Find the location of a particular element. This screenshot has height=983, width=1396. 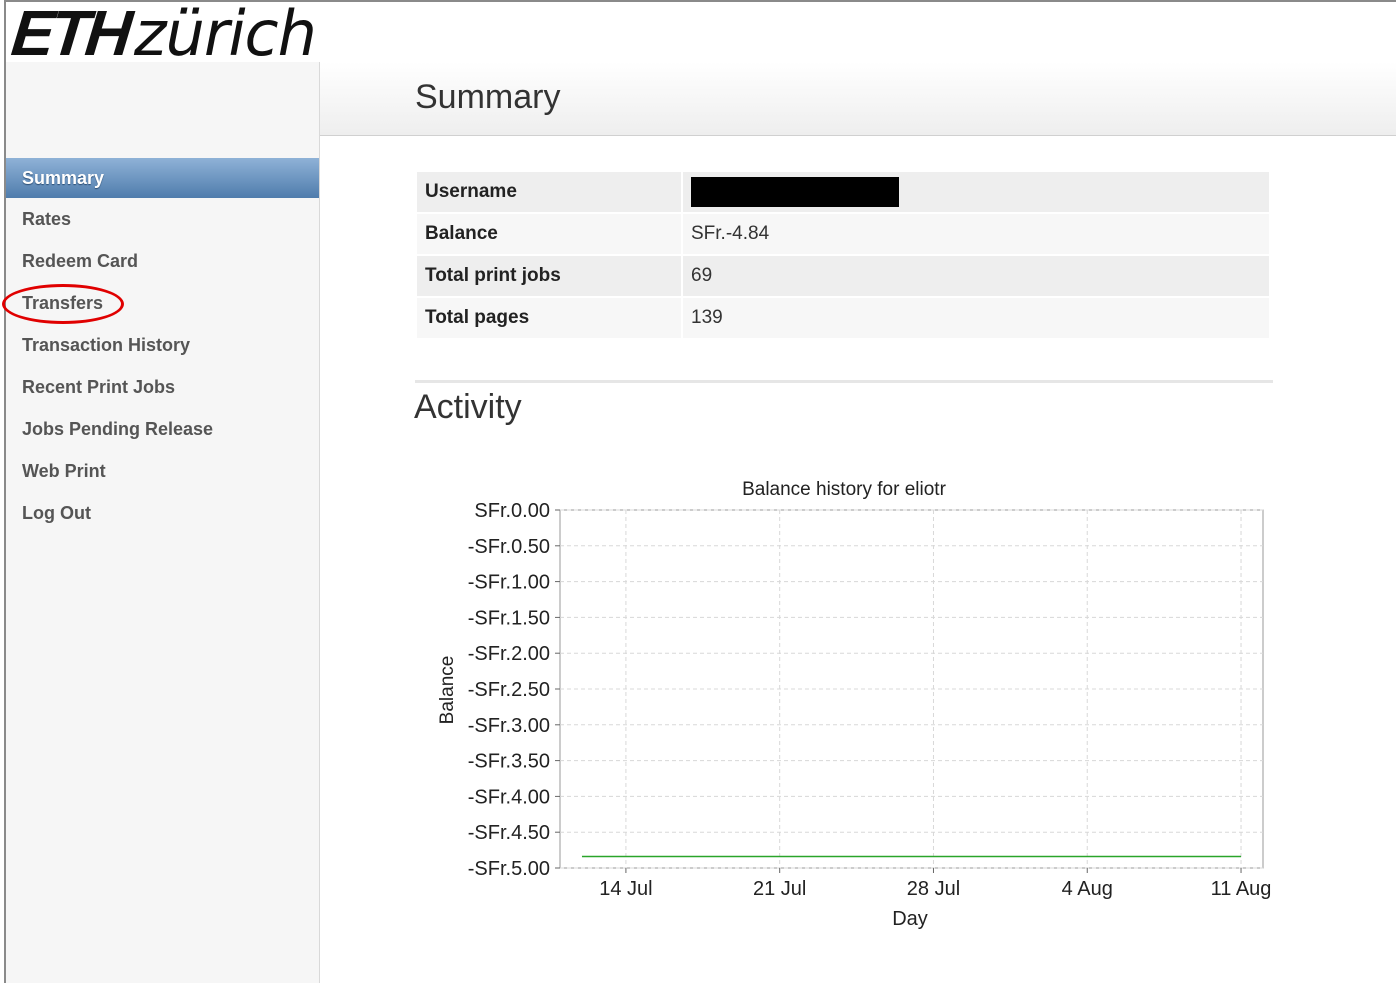

chart-y-tick-label: -SFr.1.00 is located at coordinates (509, 583).